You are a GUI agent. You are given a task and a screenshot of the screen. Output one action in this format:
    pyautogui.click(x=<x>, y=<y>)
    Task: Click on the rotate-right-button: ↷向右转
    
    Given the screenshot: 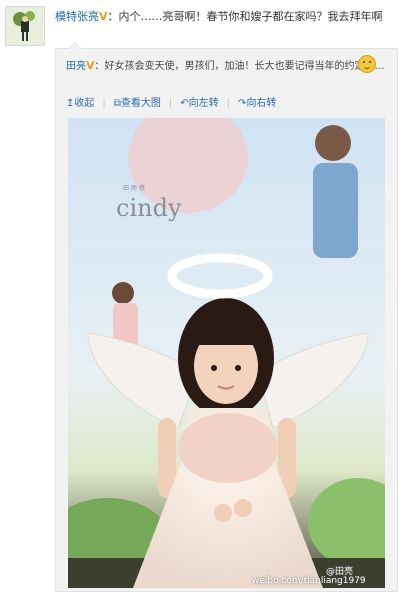 What is the action you would take?
    pyautogui.click(x=257, y=101)
    